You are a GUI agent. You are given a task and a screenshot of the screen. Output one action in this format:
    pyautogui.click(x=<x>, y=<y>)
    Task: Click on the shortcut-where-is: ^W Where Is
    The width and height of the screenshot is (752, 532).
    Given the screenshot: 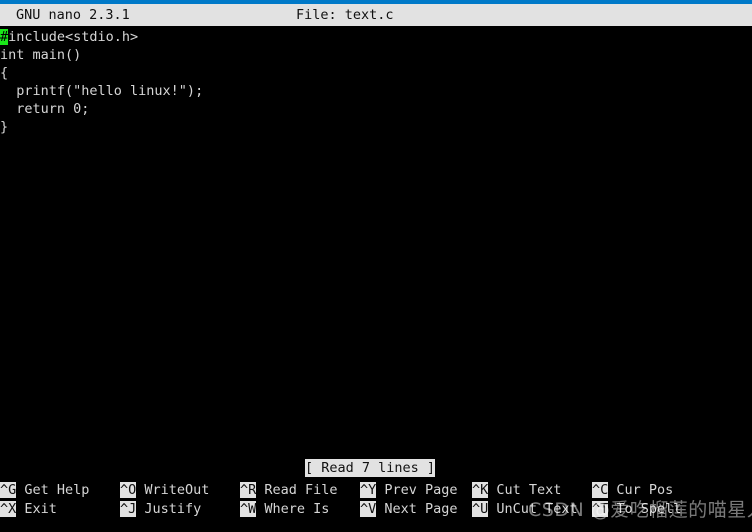 What is the action you would take?
    pyautogui.click(x=284, y=509)
    